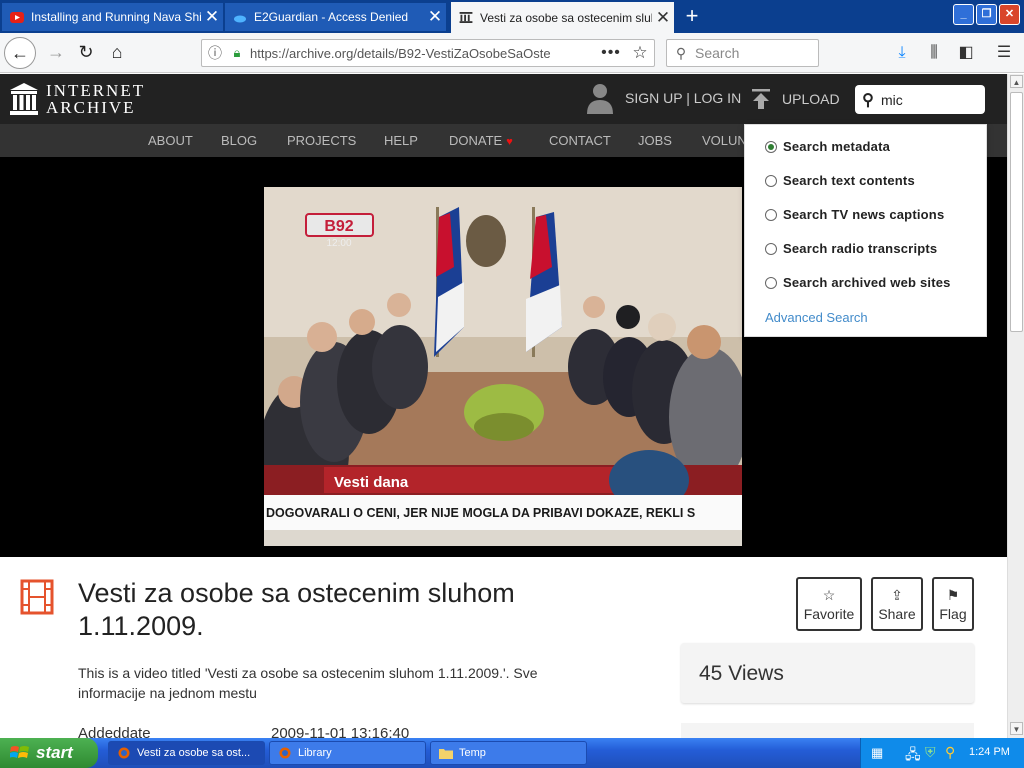 The width and height of the screenshot is (1024, 768). What do you see at coordinates (1004, 53) in the screenshot?
I see `menu-icon: ☰` at bounding box center [1004, 53].